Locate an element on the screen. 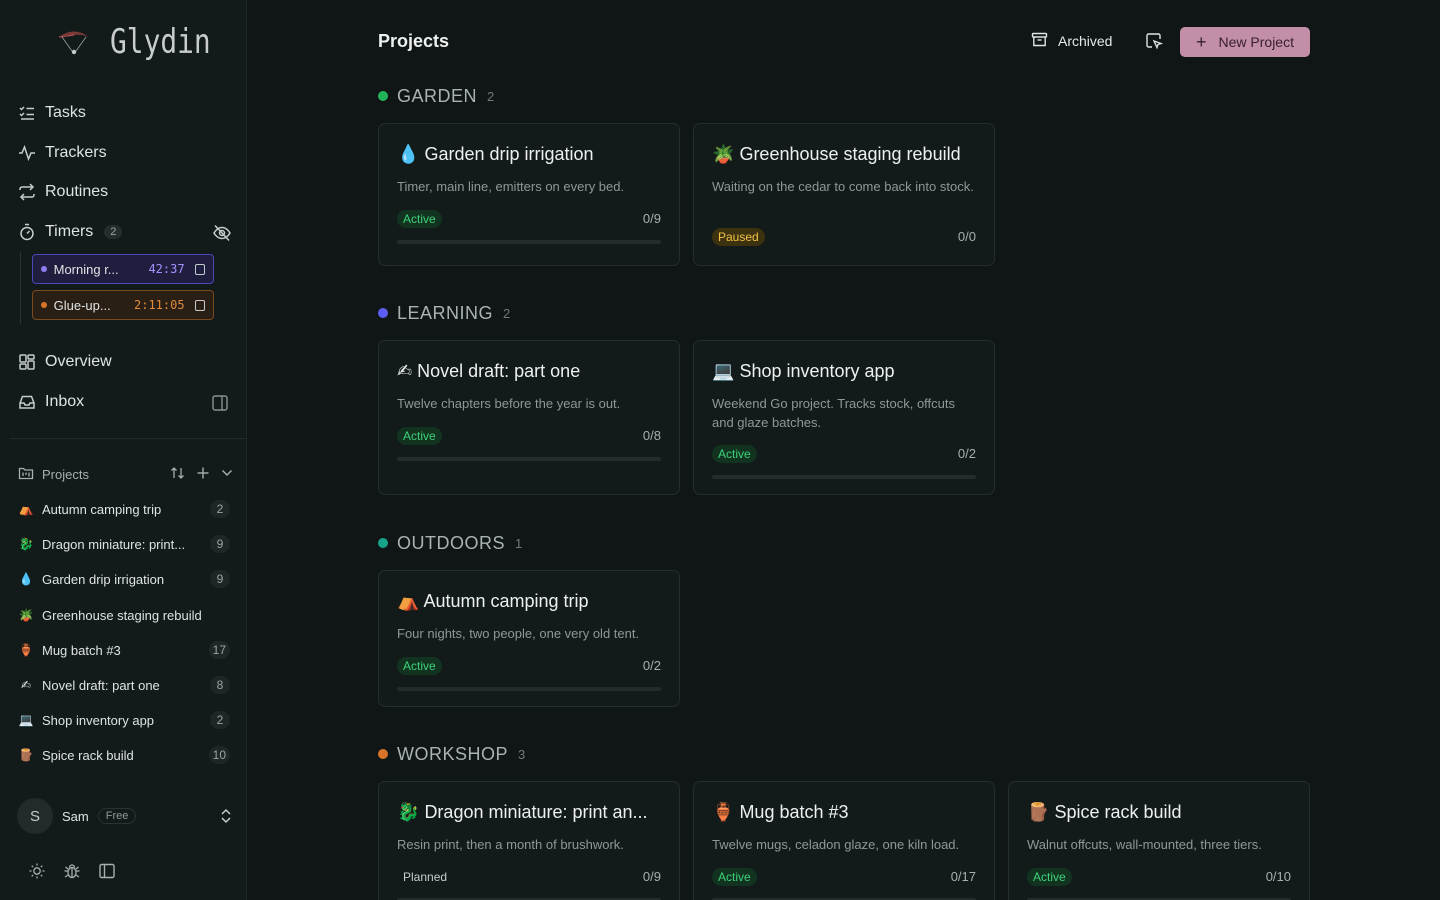 This screenshot has width=1440, height=900. project-description: Timer, main line, emitters on every bed. is located at coordinates (511, 186).